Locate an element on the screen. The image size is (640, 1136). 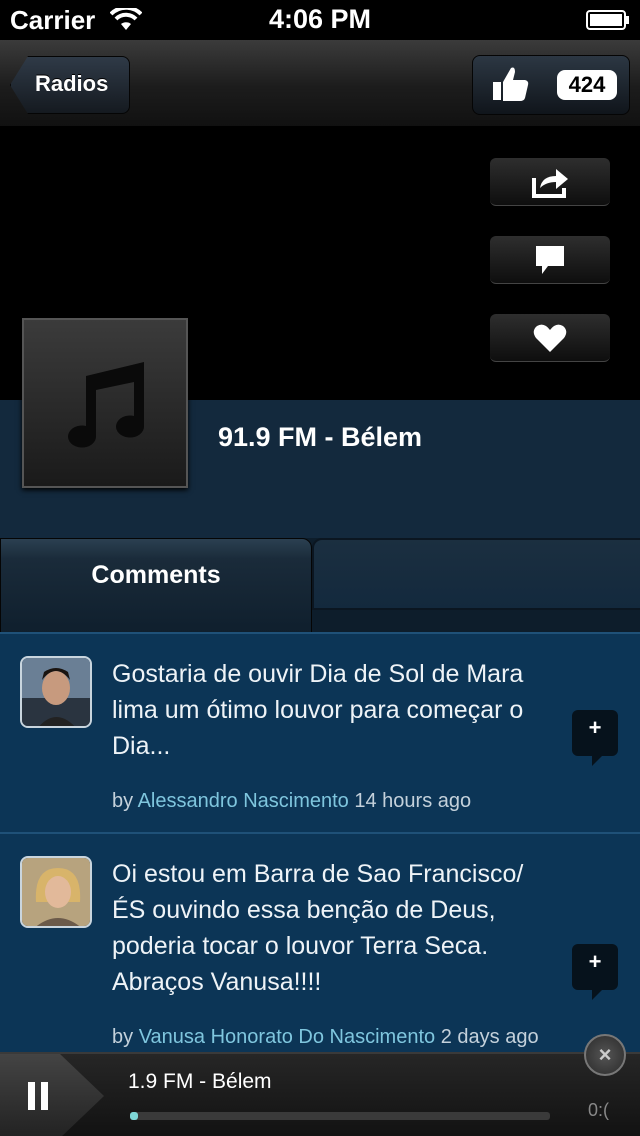
tab-comments-label: Comments is located at coordinates (156, 575).